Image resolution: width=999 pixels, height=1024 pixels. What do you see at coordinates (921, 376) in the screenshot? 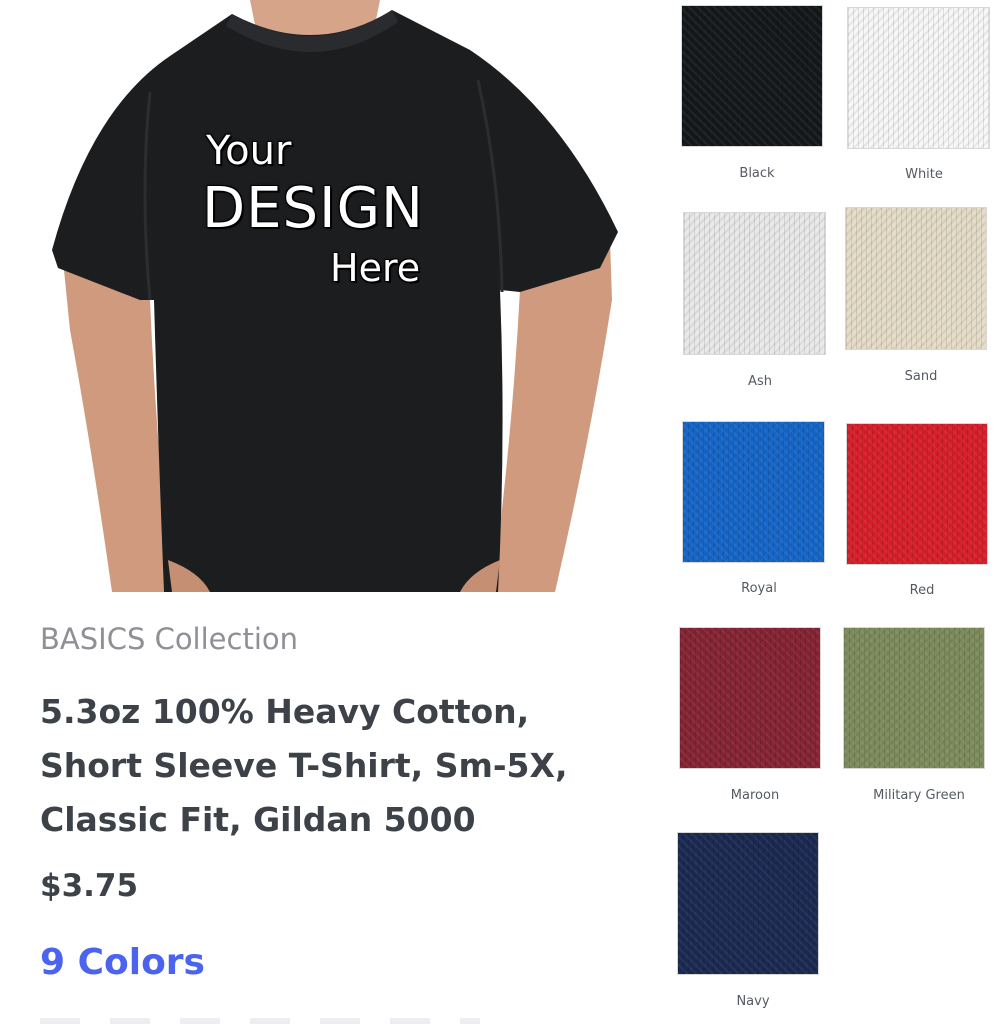
I see `swatch-label-sand: Sand` at bounding box center [921, 376].